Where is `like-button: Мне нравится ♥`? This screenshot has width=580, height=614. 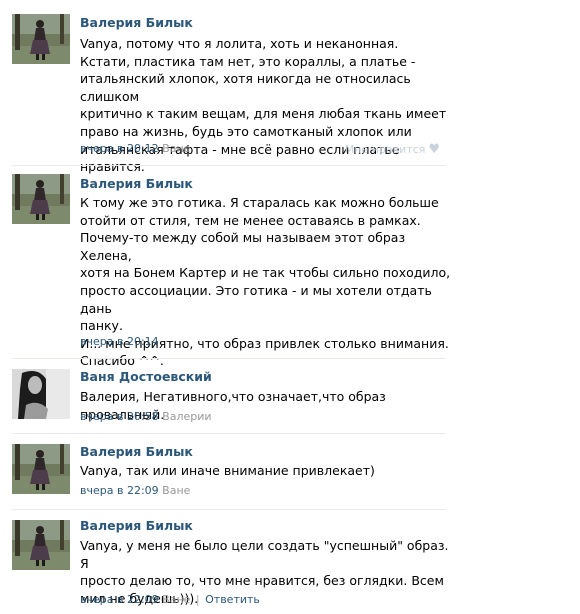 like-button: Мне нравится ♥ is located at coordinates (392, 149).